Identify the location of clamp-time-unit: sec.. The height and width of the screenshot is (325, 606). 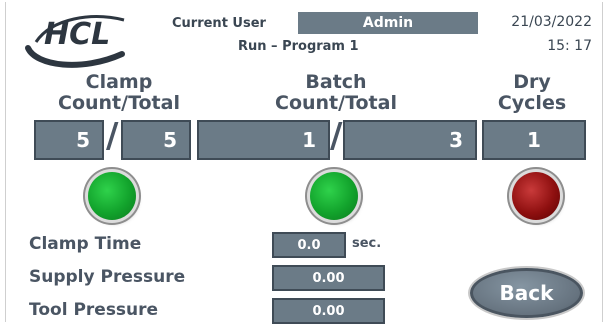
(367, 243).